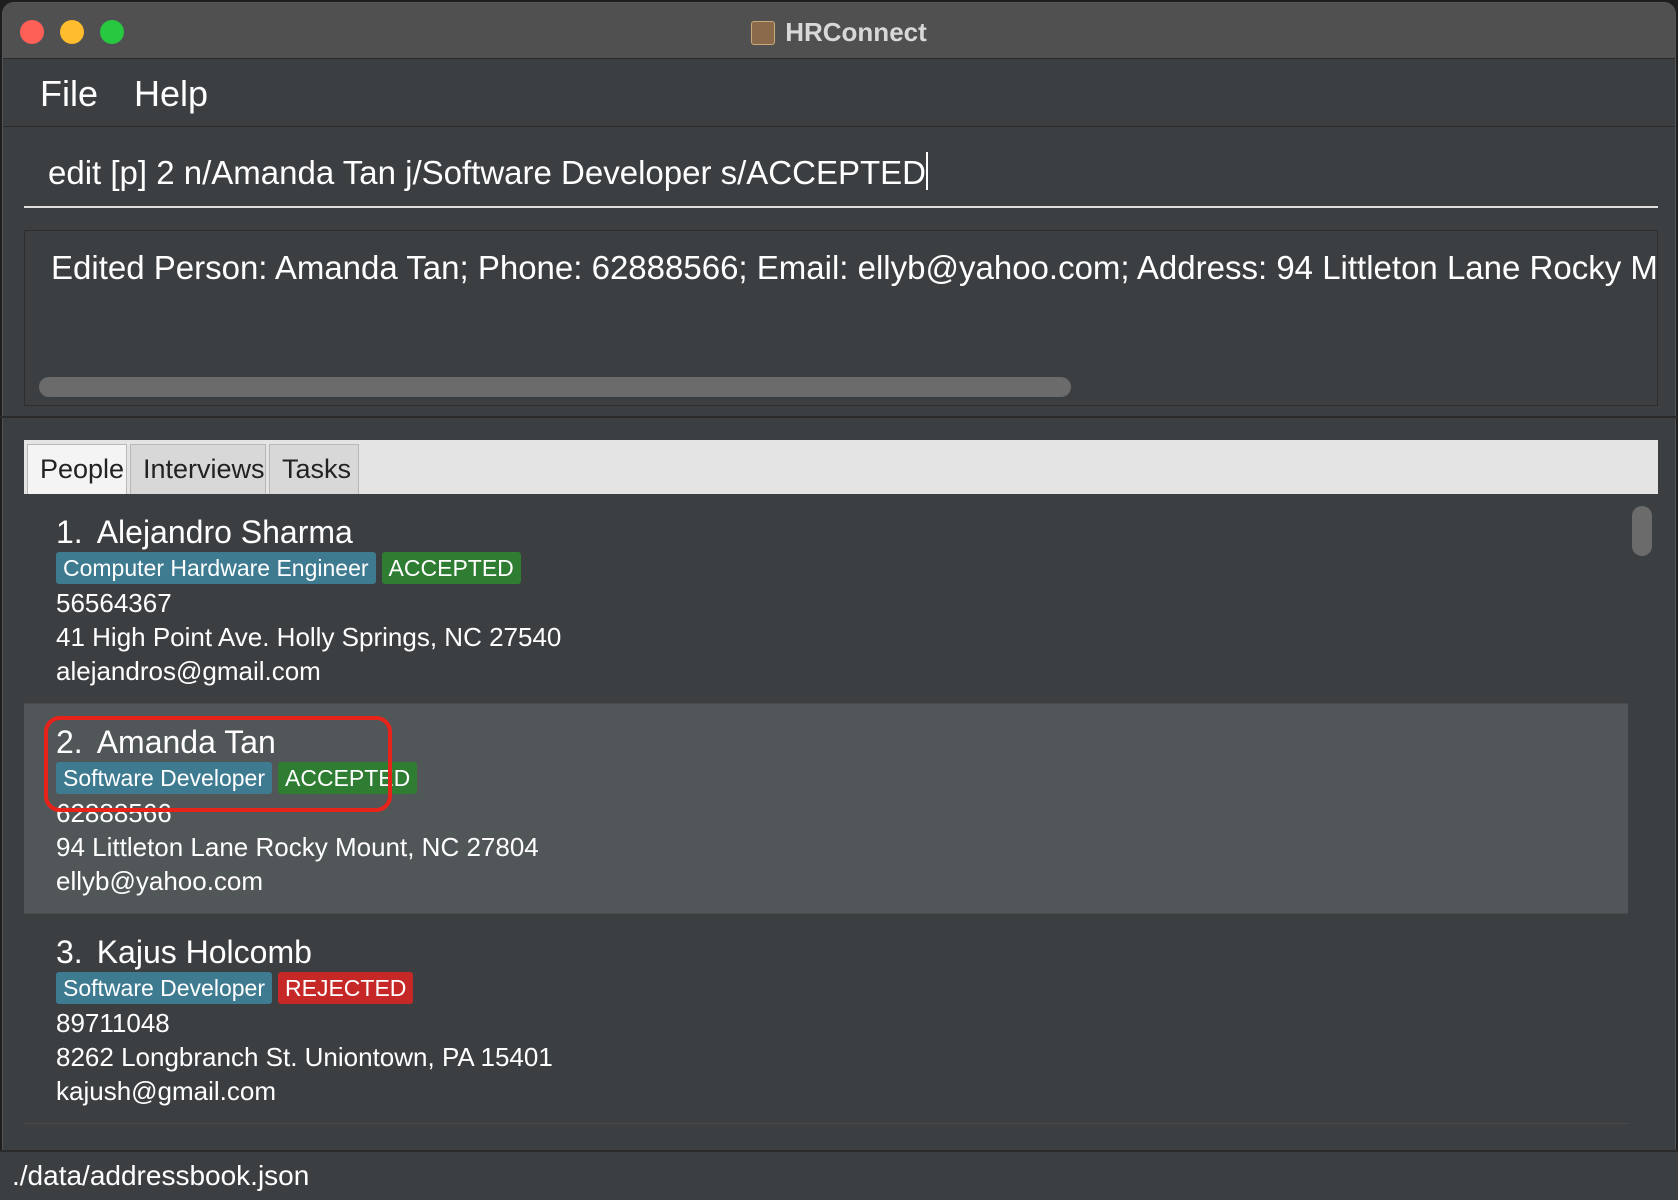 This screenshot has height=1200, width=1678. What do you see at coordinates (297, 847) in the screenshot?
I see `person-address: 94 Littleton Lane Rocky Mount, NC 27804` at bounding box center [297, 847].